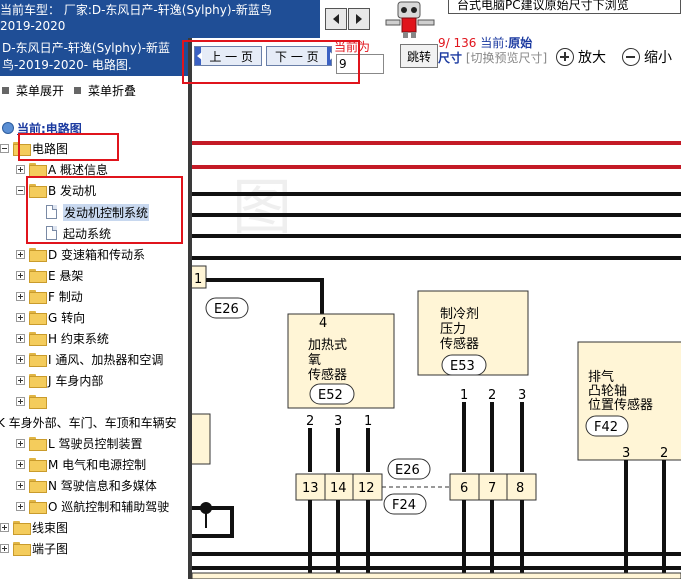  I want to click on sensor2-pin: 2, so click(492, 395).